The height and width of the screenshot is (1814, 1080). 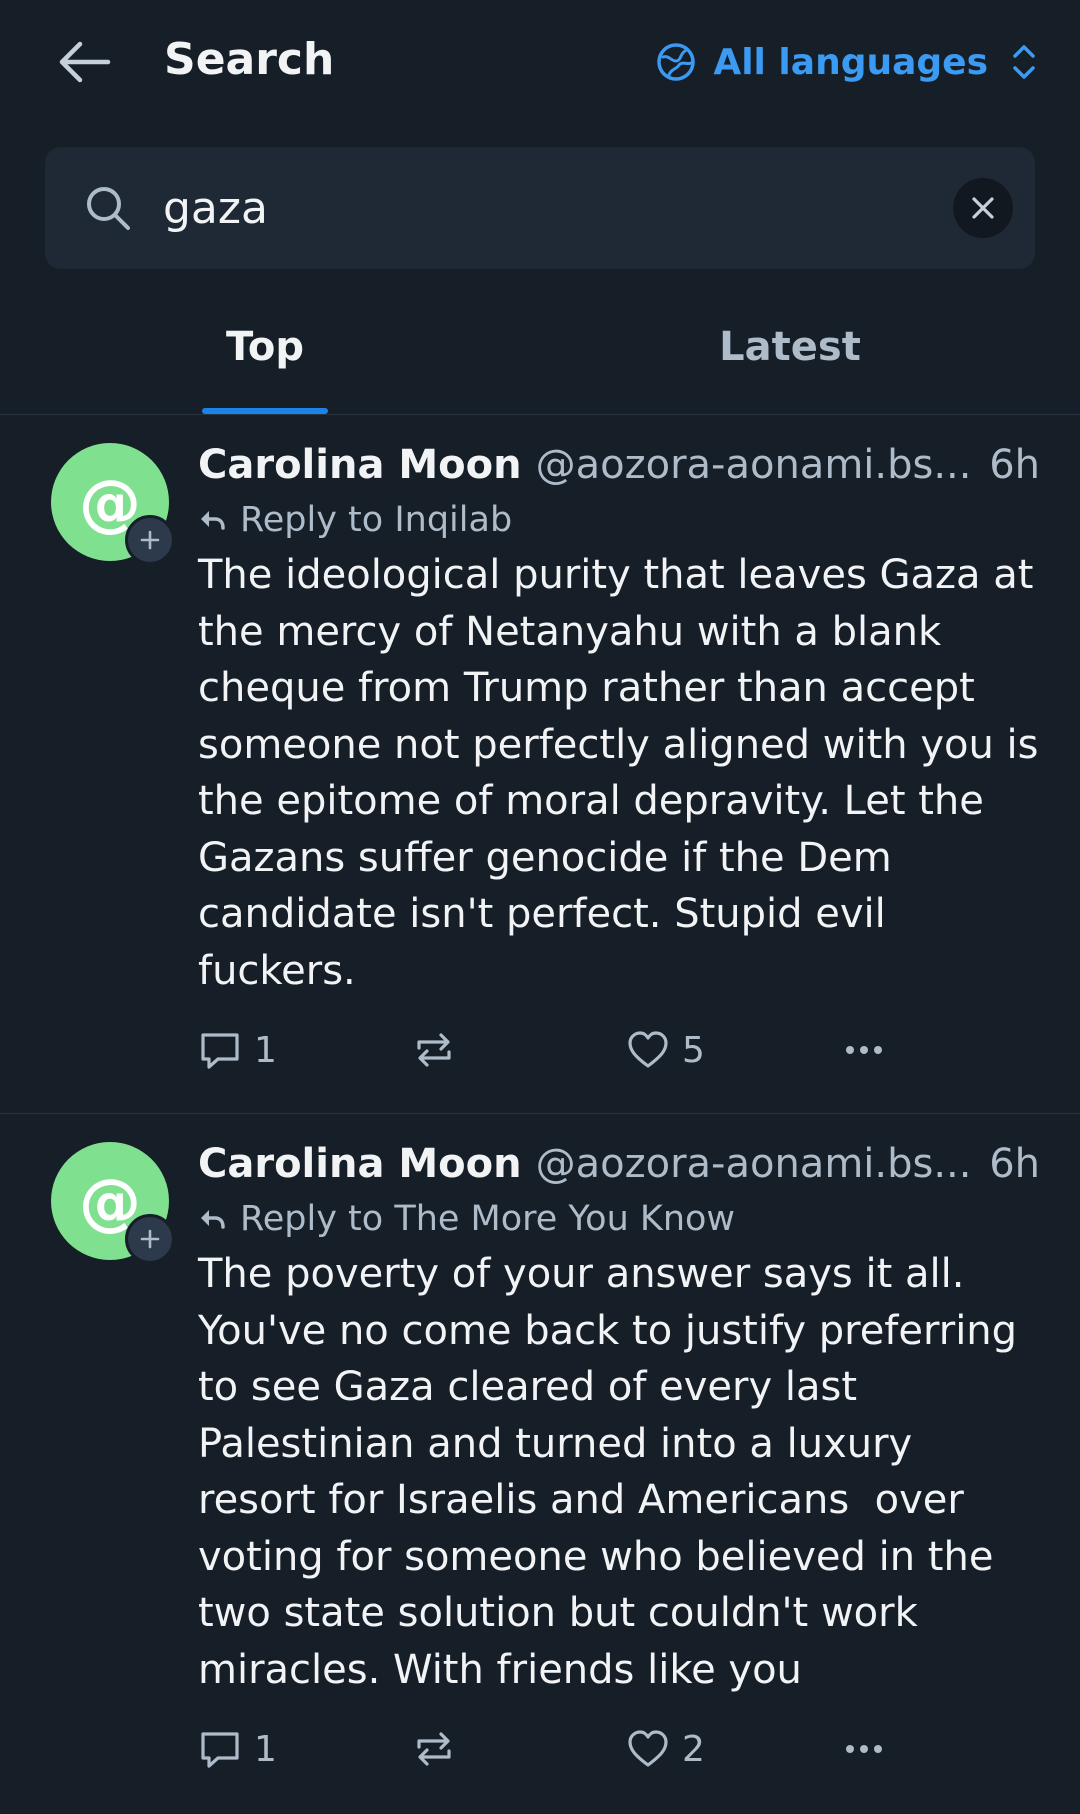 I want to click on language-selector: All languages, so click(x=846, y=62).